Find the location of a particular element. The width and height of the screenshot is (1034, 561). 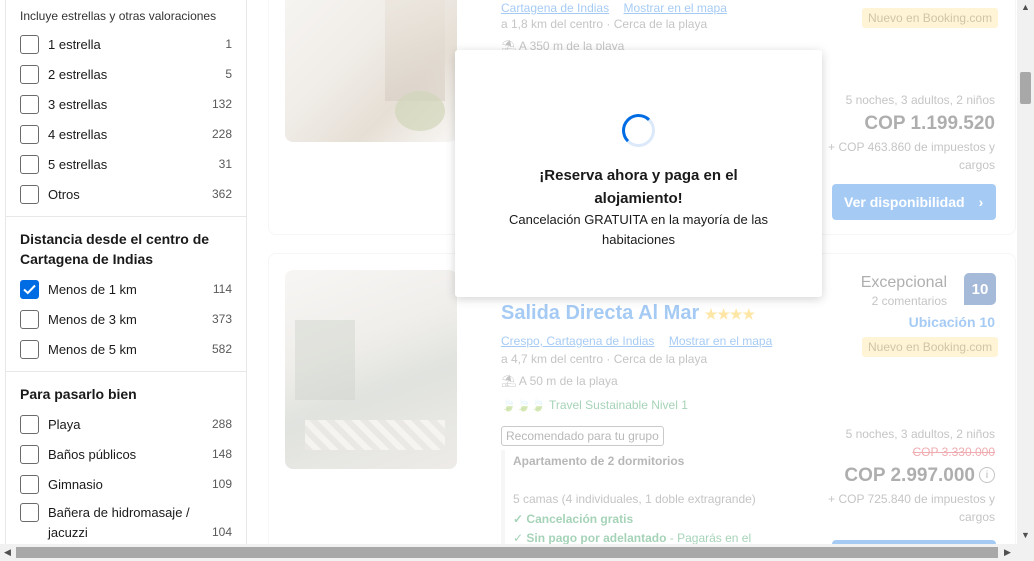

filter-less-5km: Menos de 5 km 582 is located at coordinates (126, 349).